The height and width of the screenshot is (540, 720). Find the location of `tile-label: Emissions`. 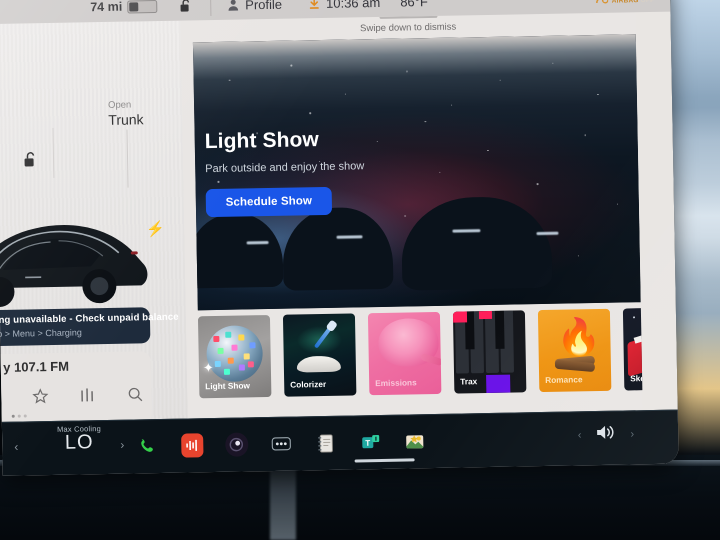

tile-label: Emissions is located at coordinates (396, 383).